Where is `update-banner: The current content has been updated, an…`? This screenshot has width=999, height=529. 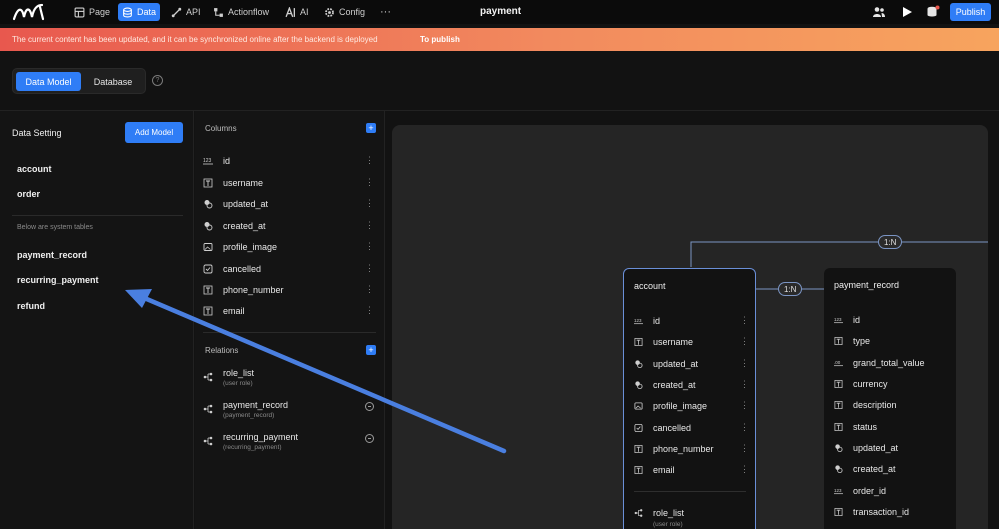
update-banner: The current content has been updated, an… is located at coordinates (499, 39).